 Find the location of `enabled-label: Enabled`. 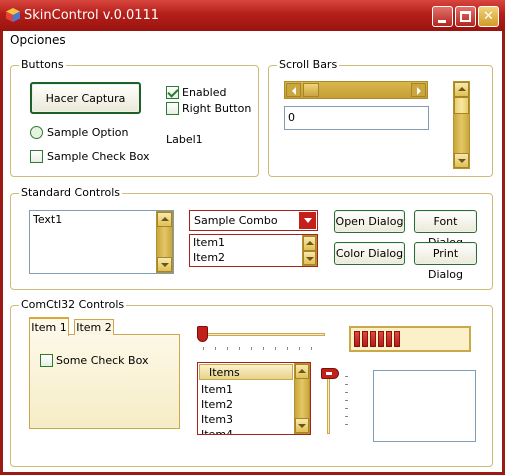

enabled-label: Enabled is located at coordinates (204, 92).